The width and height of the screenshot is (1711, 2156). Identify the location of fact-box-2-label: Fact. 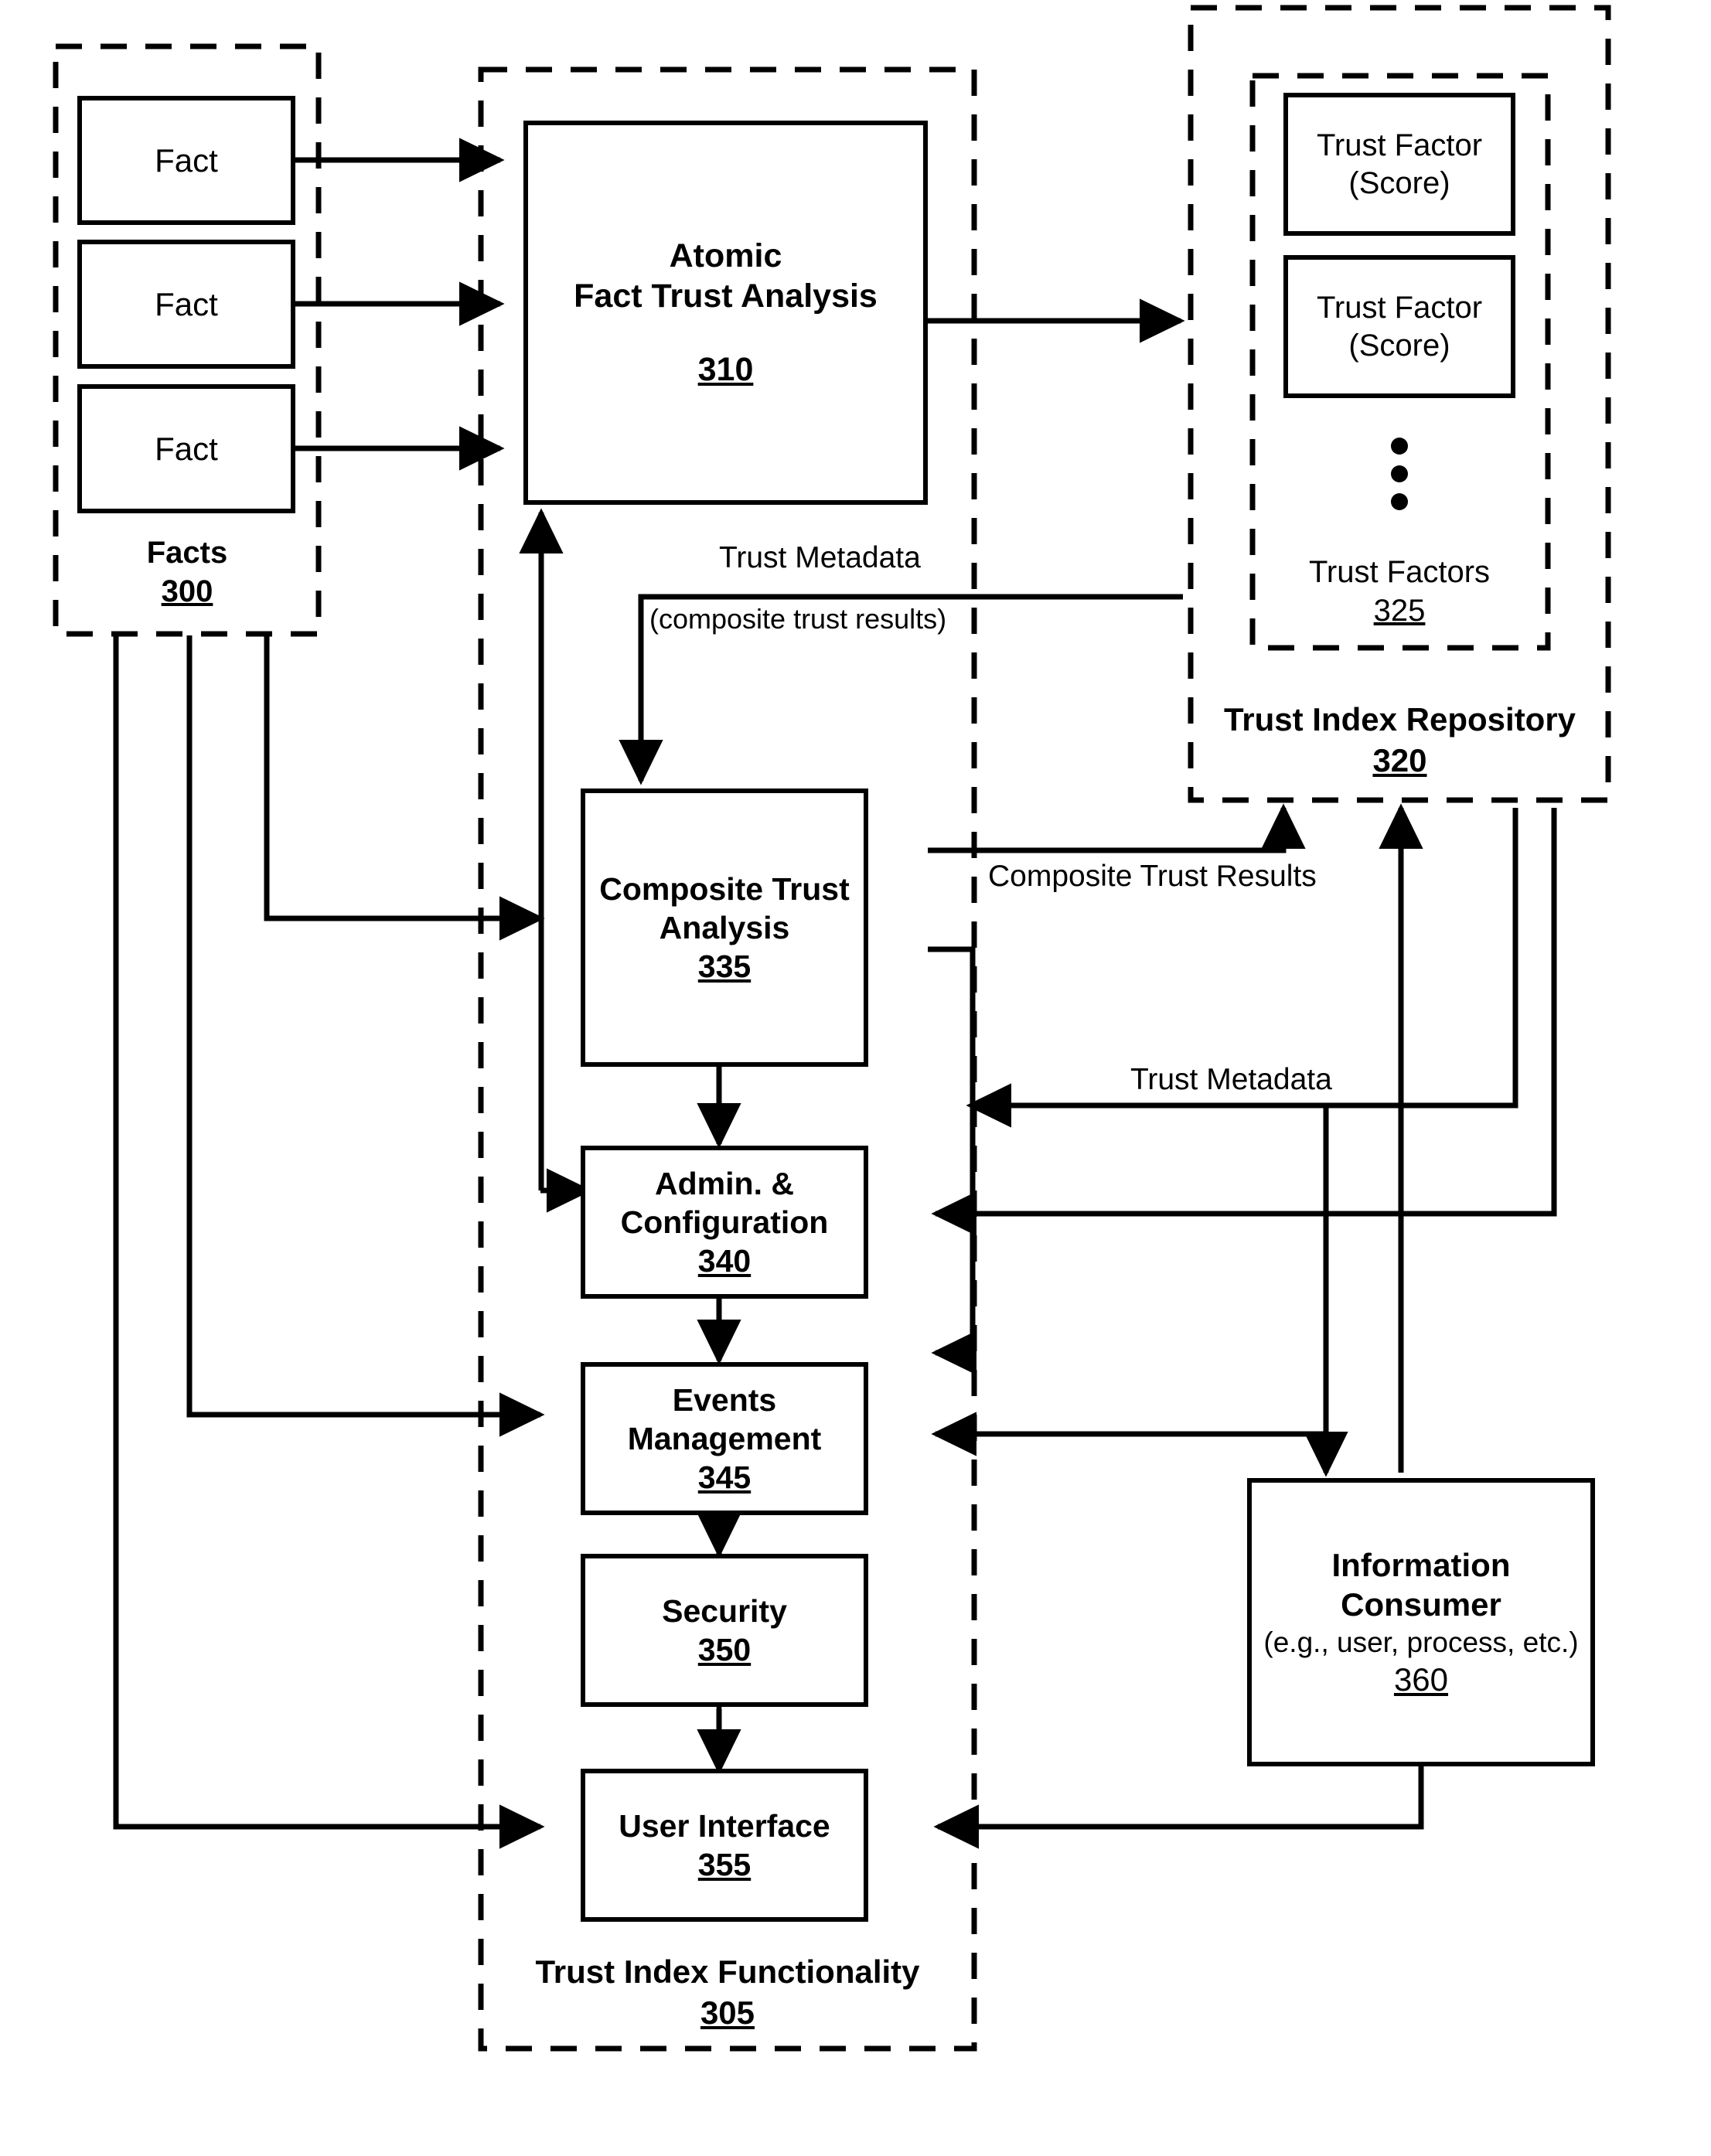
(186, 303).